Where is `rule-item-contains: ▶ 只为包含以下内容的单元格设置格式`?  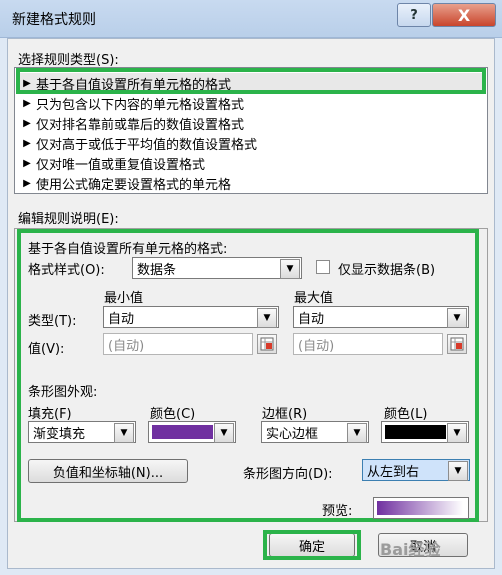
rule-item-contains: ▶ 只为包含以下内容的单元格设置格式 is located at coordinates (251, 103).